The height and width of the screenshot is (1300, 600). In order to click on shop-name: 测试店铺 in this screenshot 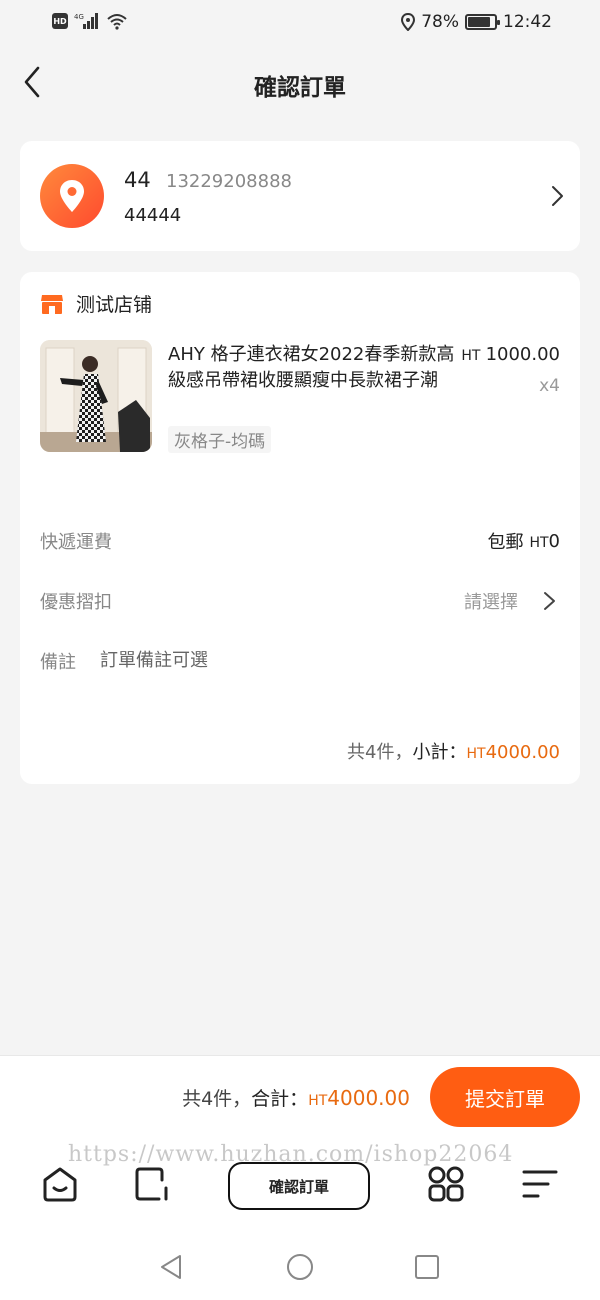, I will do `click(114, 305)`.